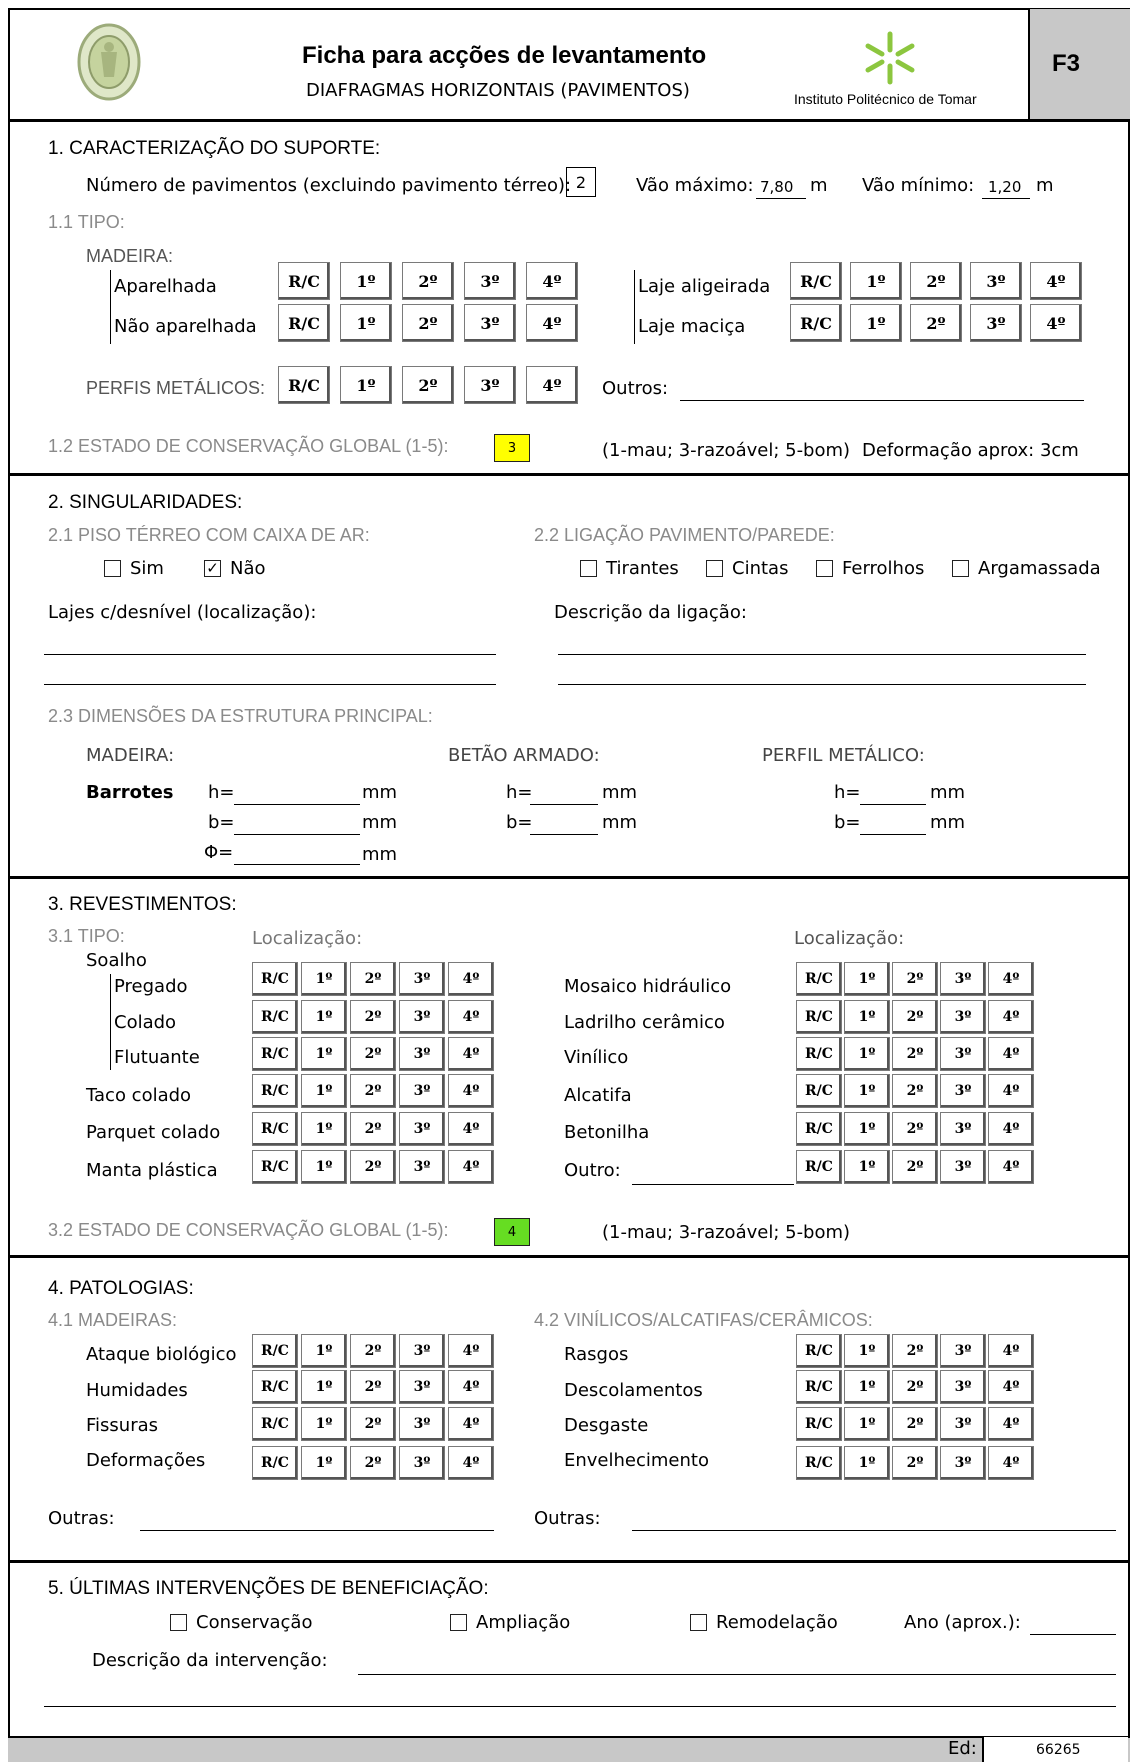  Describe the element at coordinates (324, 1091) in the screenshot. I see `rev-left-3-floor-1-button: 1º` at that location.